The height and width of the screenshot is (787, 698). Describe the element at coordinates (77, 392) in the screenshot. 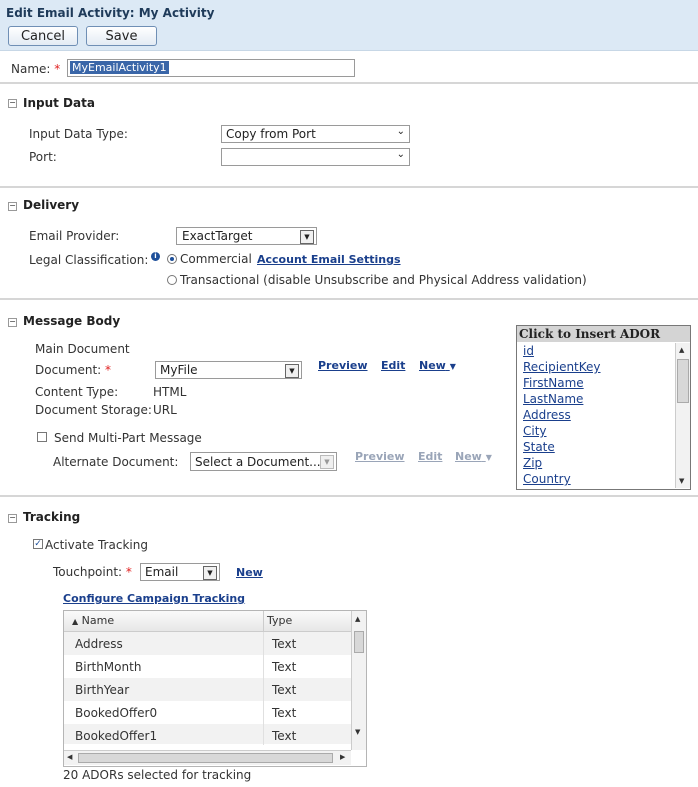

I see `content-type-label: Content Type:` at that location.